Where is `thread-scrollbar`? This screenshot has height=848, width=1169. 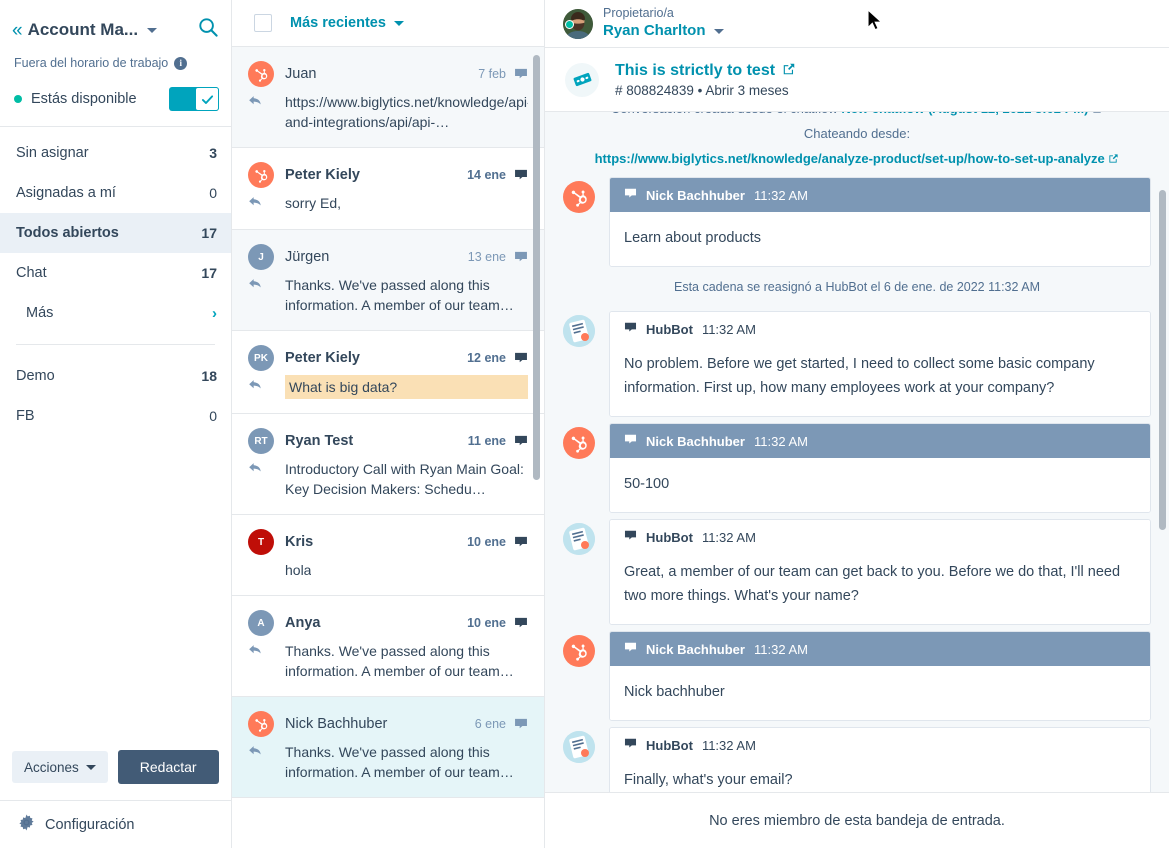
thread-scrollbar is located at coordinates (1162, 360).